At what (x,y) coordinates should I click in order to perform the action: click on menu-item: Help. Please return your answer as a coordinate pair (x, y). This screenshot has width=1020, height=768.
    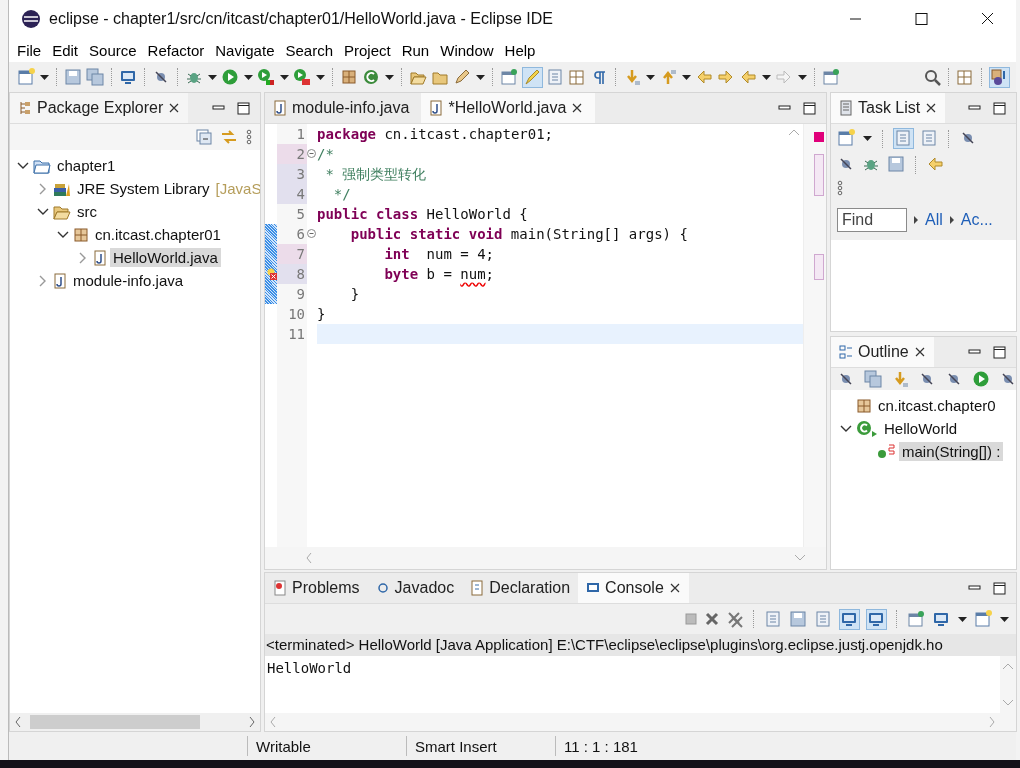
    Looking at the image, I should click on (520, 50).